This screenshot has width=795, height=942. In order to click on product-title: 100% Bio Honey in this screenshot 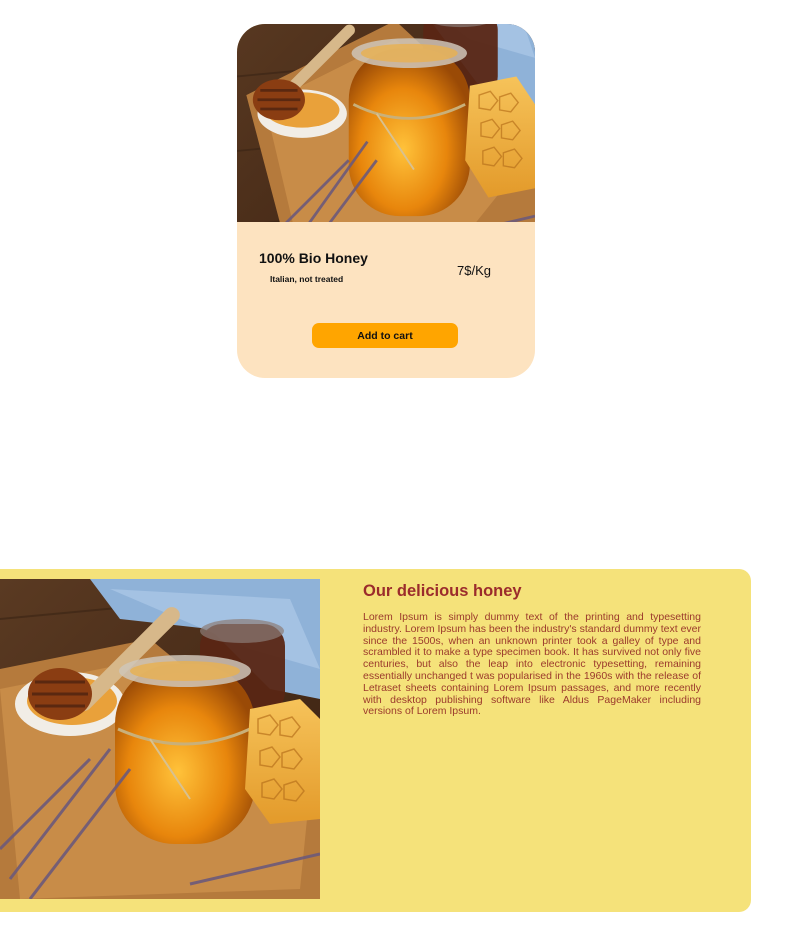, I will do `click(313, 258)`.